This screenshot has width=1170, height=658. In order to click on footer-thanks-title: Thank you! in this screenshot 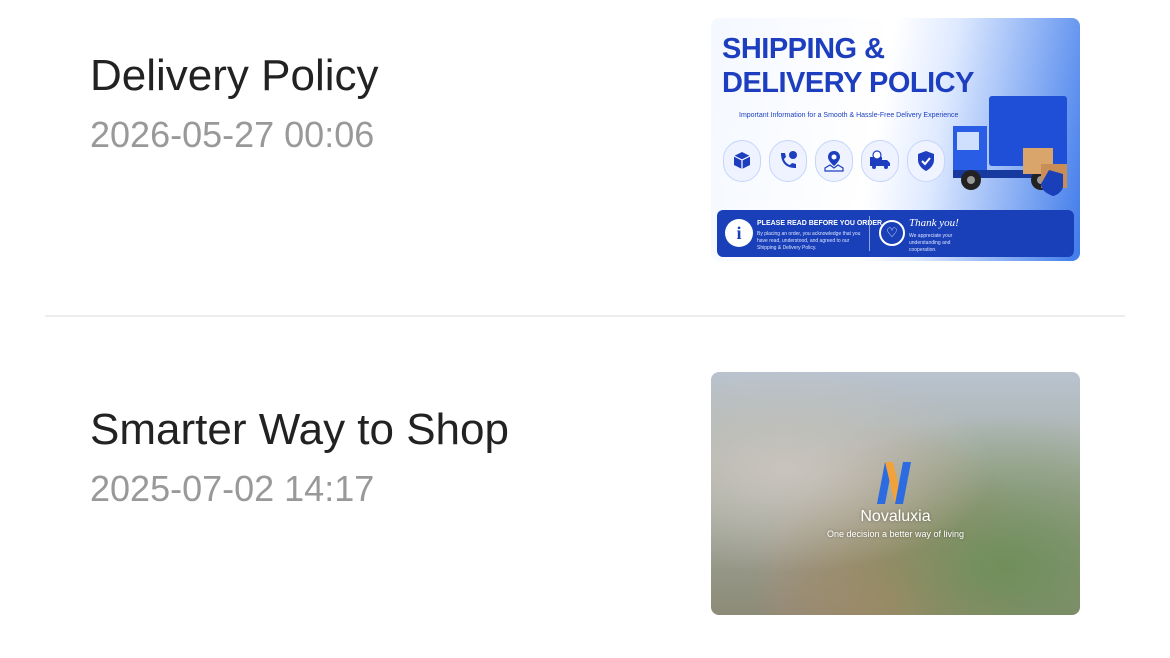, I will do `click(934, 223)`.